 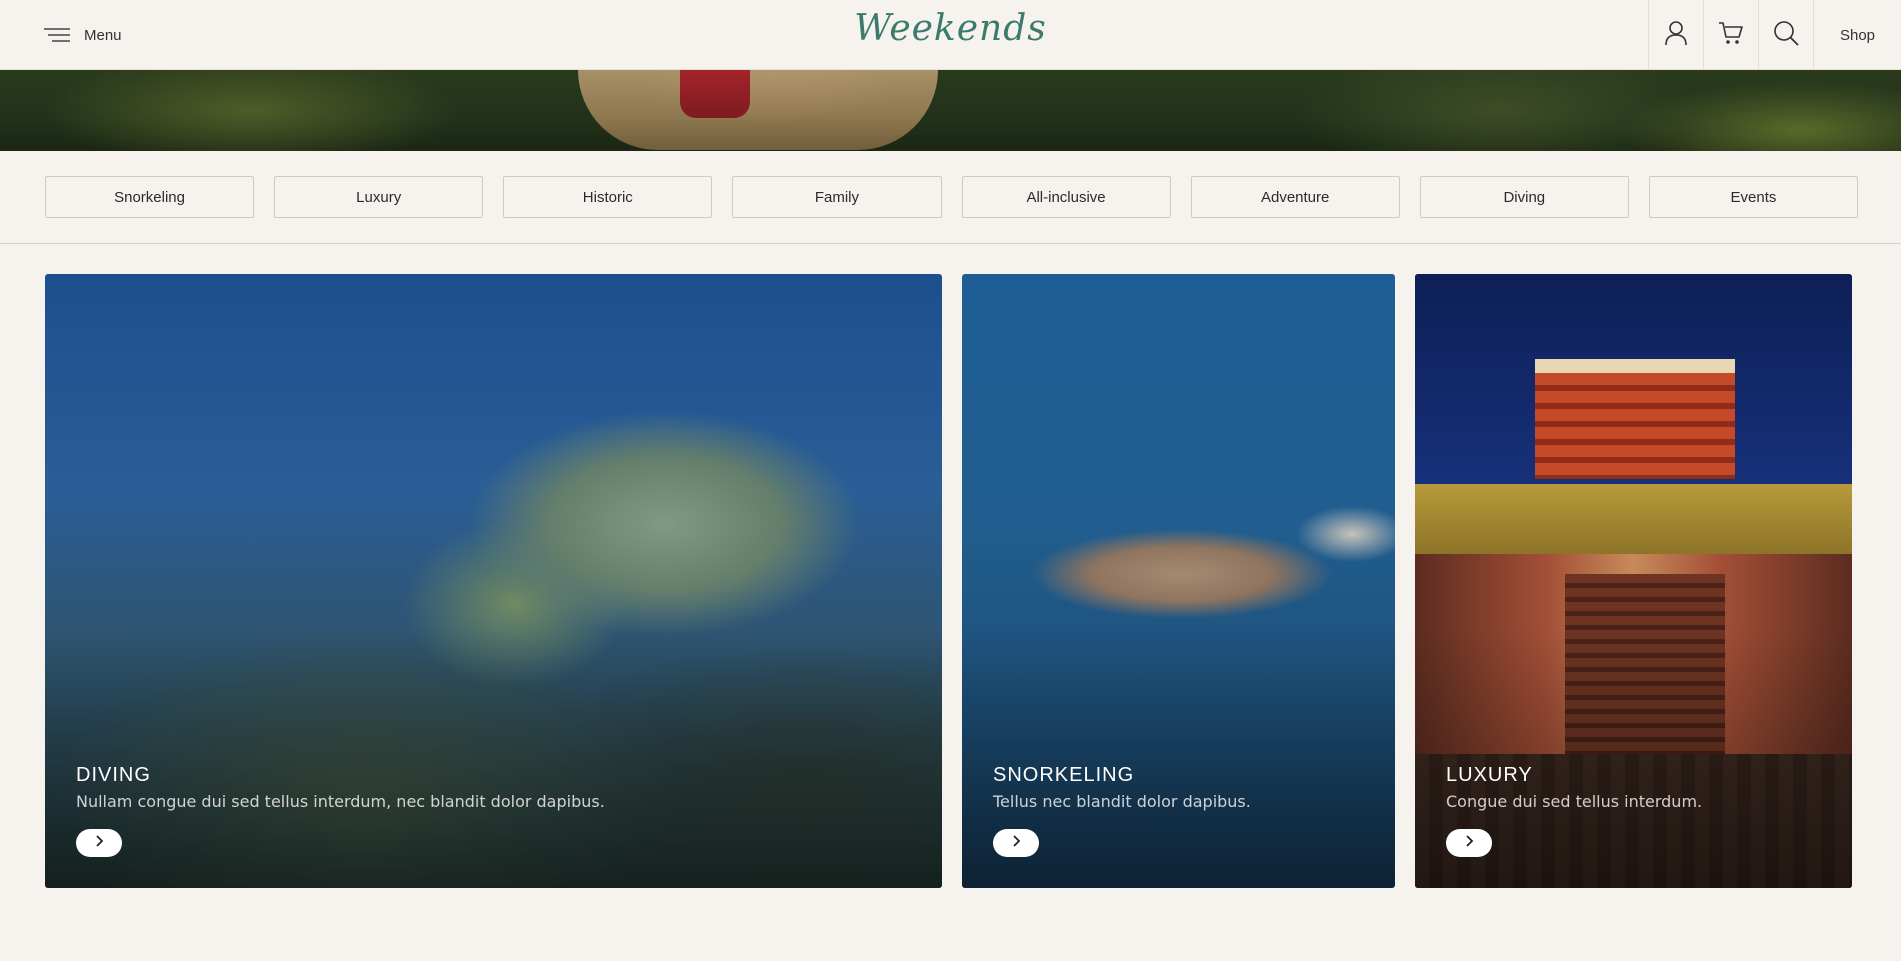 I want to click on site-header: Menu Weekends Shop, so click(x=950, y=35).